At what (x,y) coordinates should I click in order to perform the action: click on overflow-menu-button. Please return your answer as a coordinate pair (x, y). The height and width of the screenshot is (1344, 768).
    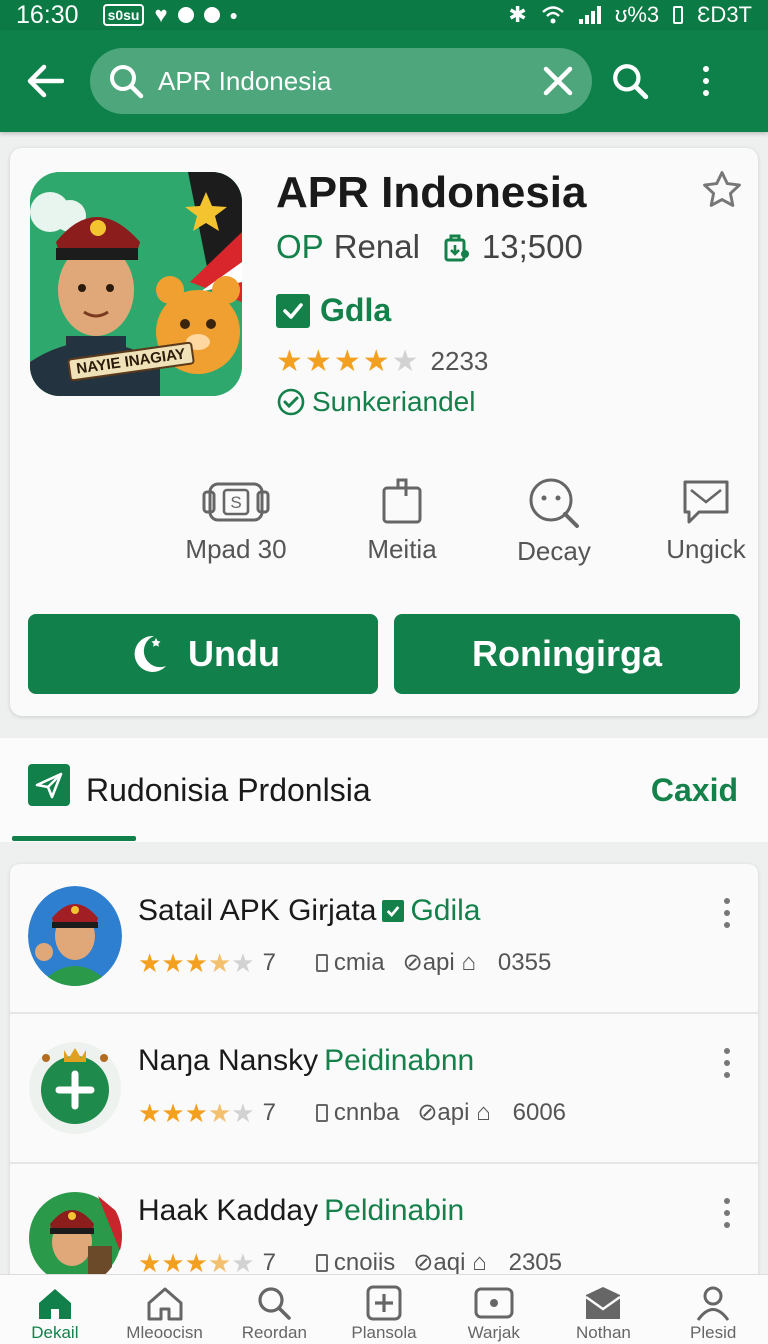
    Looking at the image, I should click on (706, 81).